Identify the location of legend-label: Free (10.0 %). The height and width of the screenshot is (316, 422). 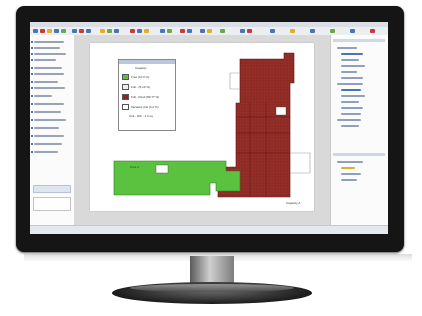
(140, 76).